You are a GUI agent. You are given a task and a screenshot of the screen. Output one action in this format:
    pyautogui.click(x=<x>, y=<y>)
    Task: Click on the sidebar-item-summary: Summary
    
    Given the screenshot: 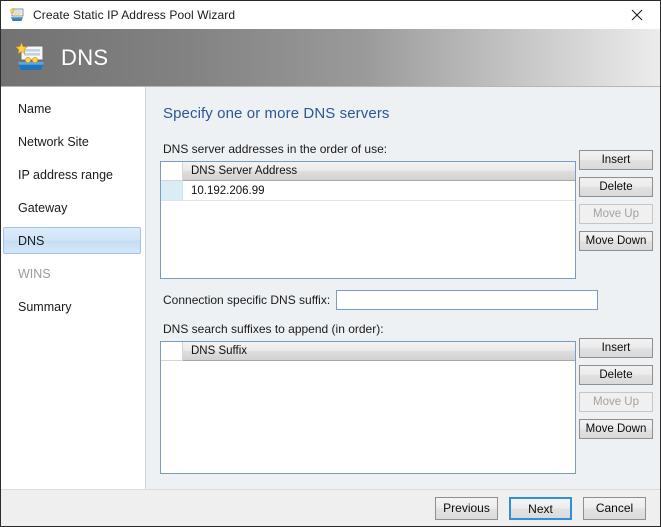 What is the action you would take?
    pyautogui.click(x=72, y=306)
    